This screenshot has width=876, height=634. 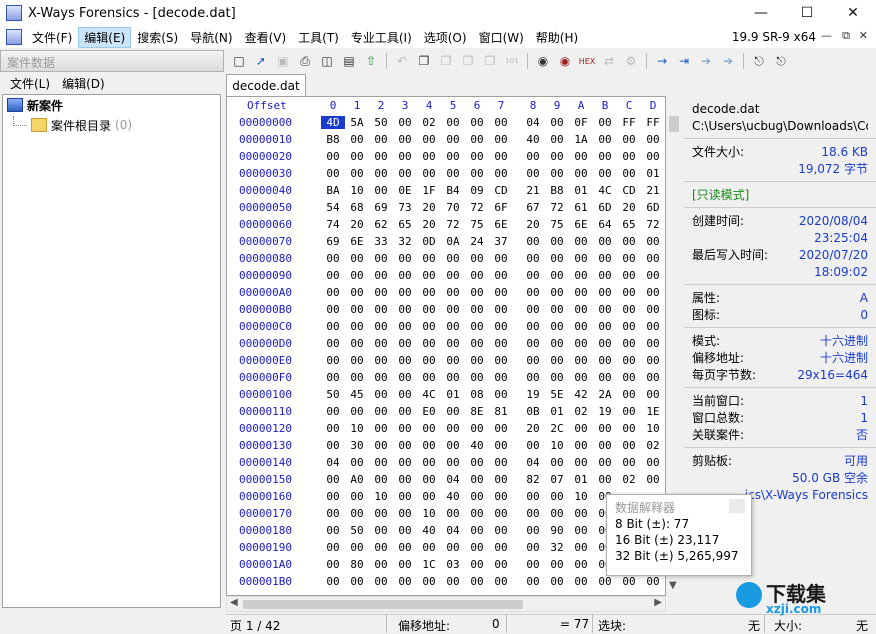 I want to click on hex-byte: 10, so click(x=357, y=428).